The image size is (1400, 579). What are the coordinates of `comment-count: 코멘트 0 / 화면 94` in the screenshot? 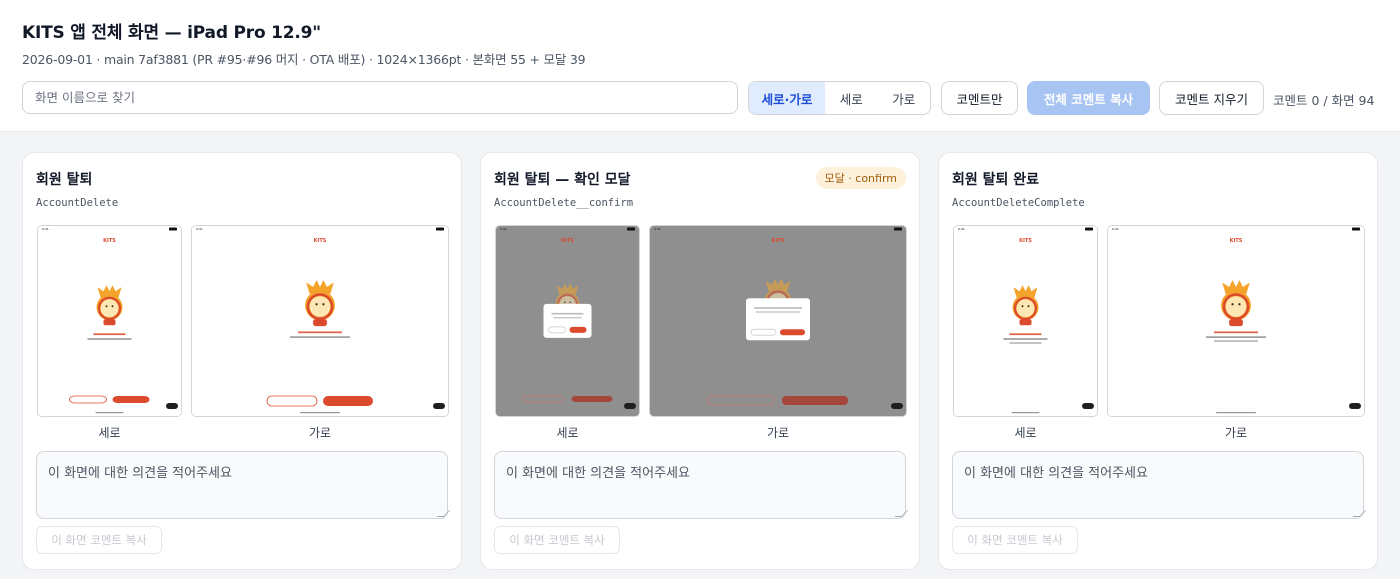 It's located at (1324, 100).